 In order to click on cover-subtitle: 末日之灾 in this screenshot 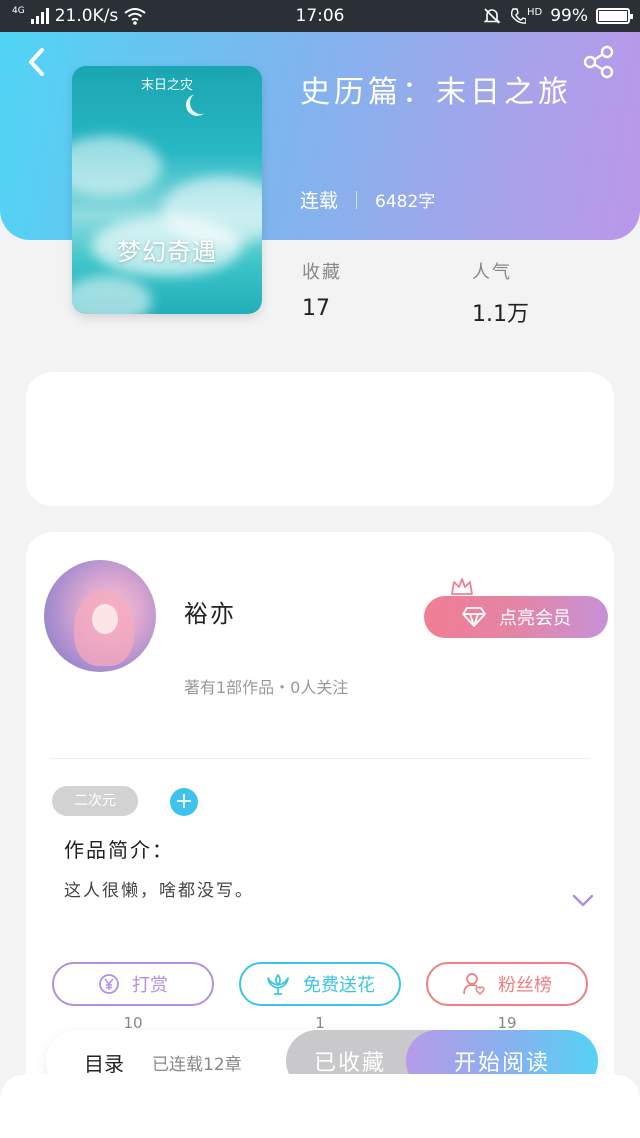, I will do `click(166, 85)`.